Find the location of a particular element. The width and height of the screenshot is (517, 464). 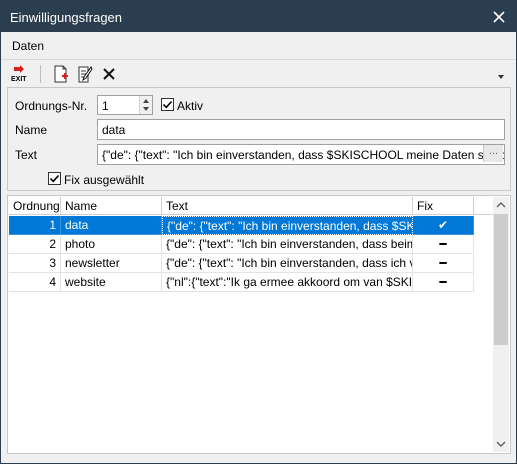

menu-item-daten: Daten is located at coordinates (28, 46).